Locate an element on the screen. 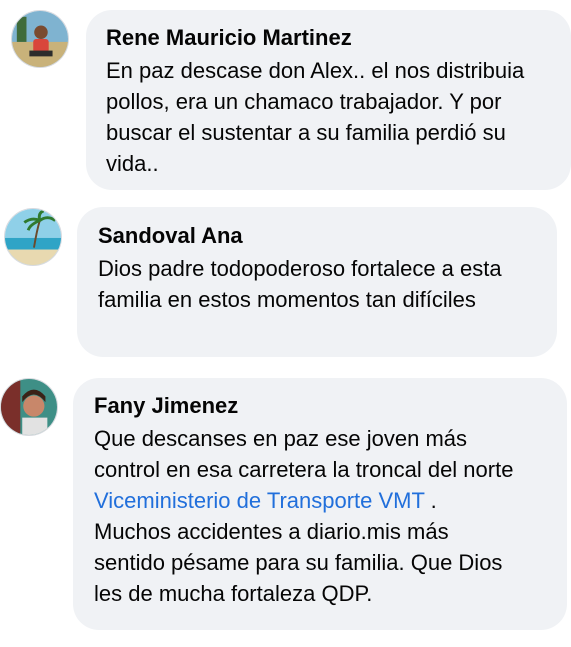 This screenshot has height=647, width=571. beach-photo-icon is located at coordinates (33, 237).